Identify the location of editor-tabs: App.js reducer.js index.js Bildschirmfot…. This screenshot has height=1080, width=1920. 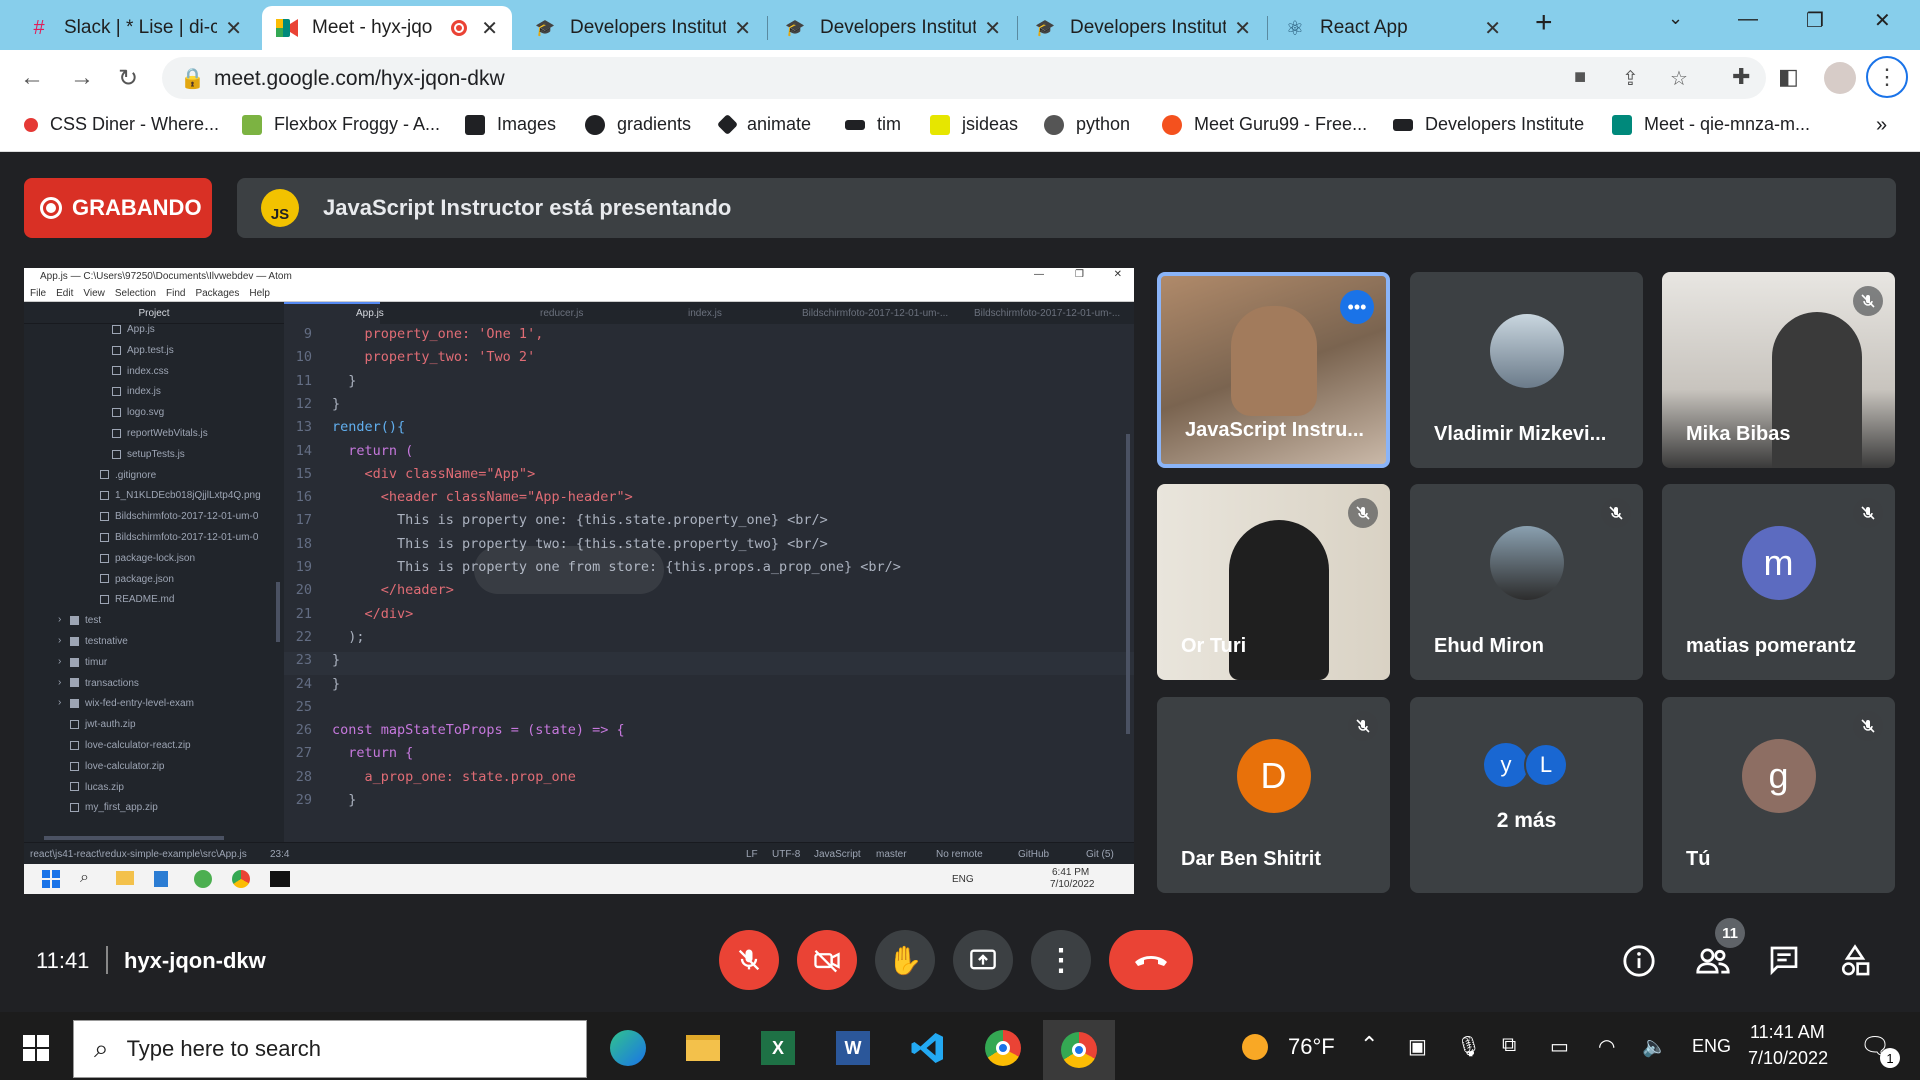
(709, 313).